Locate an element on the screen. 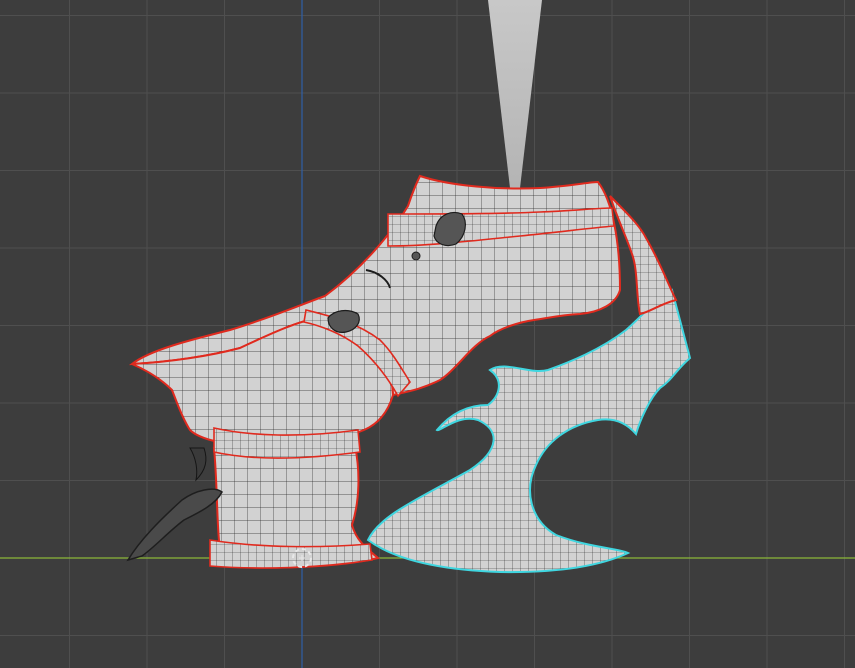 The image size is (855, 668). fang-detail is located at coordinates (198, 464).